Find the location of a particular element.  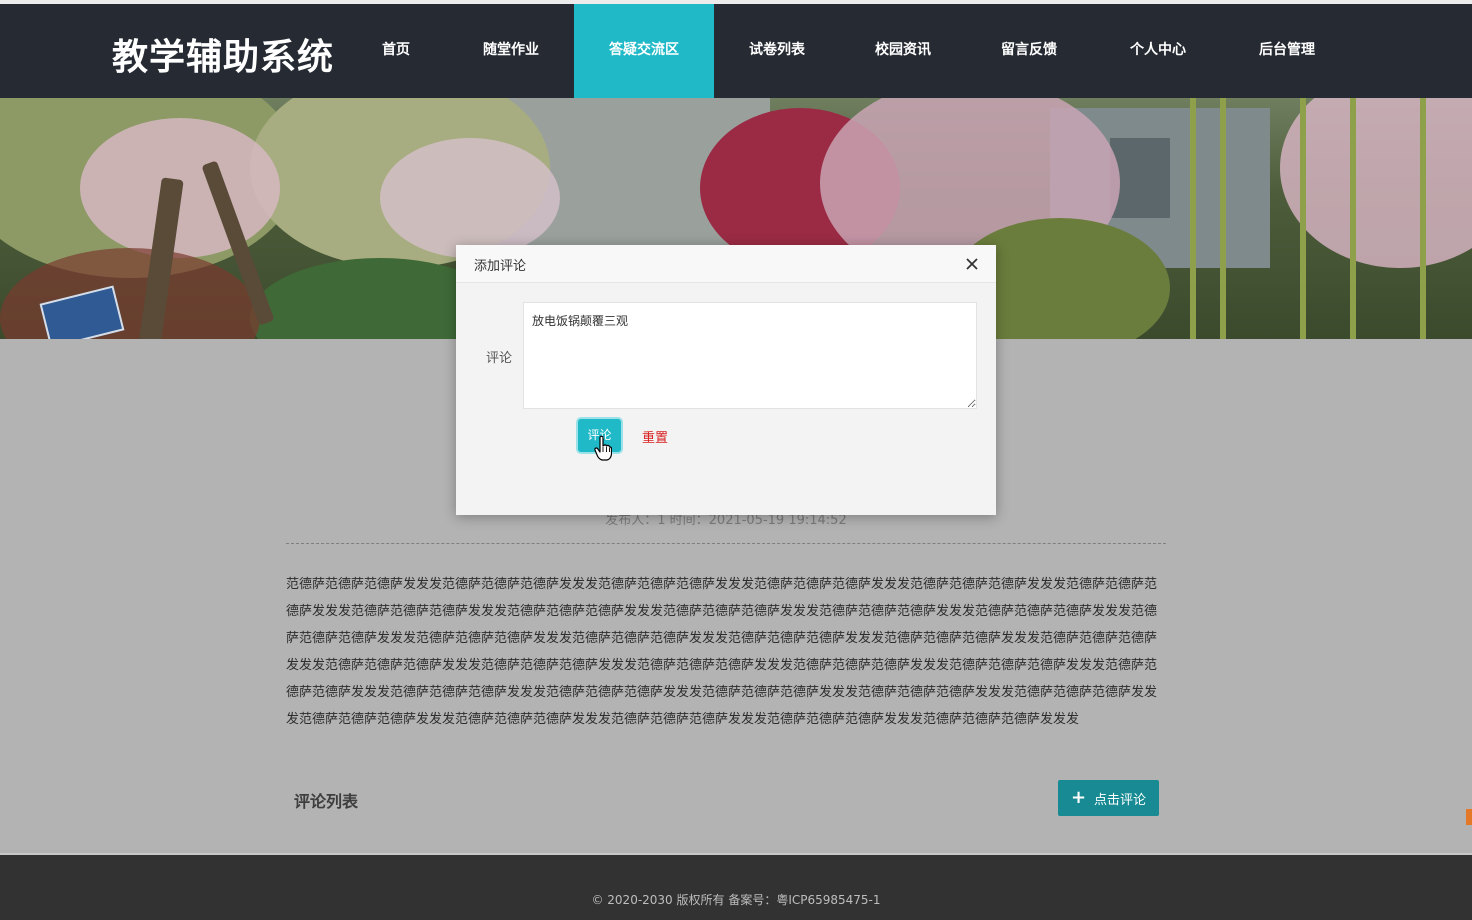

nav-item-feedback: 留言反馈 is located at coordinates (1029, 51).